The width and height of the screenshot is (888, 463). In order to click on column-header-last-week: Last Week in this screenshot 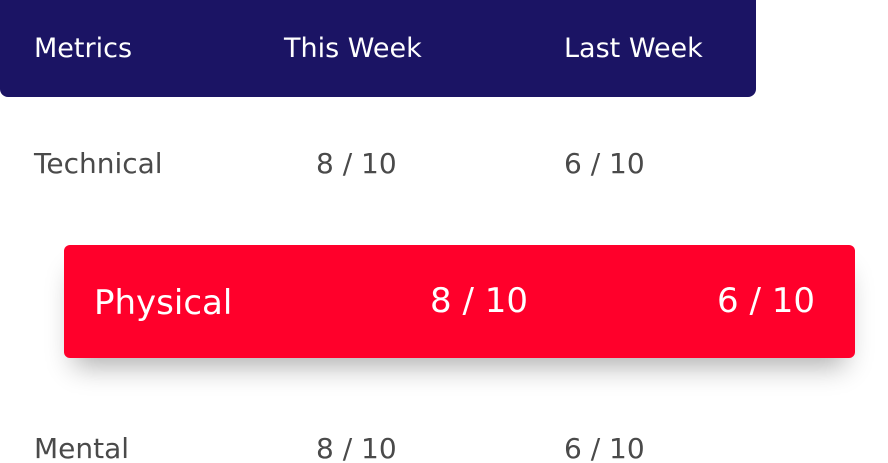, I will do `click(633, 48)`.